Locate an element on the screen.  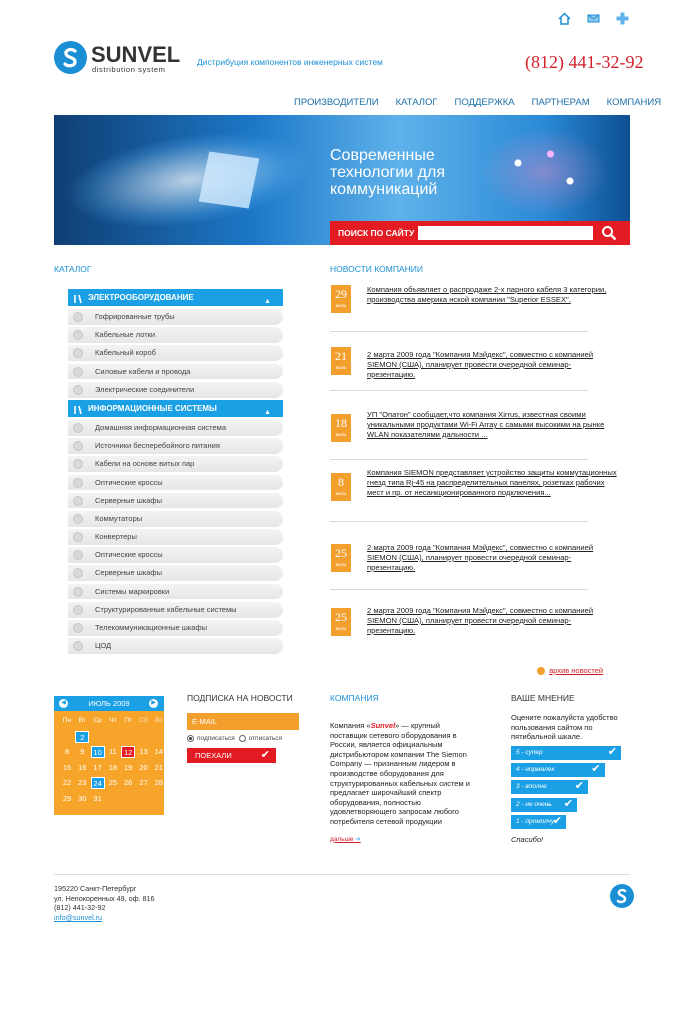
calendar-day: 11 is located at coordinates (113, 752).